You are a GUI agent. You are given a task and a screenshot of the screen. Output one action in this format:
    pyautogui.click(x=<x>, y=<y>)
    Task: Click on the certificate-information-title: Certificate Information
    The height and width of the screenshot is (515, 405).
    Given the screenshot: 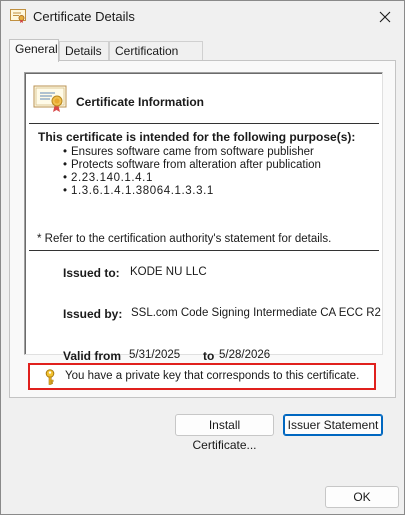 What is the action you would take?
    pyautogui.click(x=140, y=102)
    